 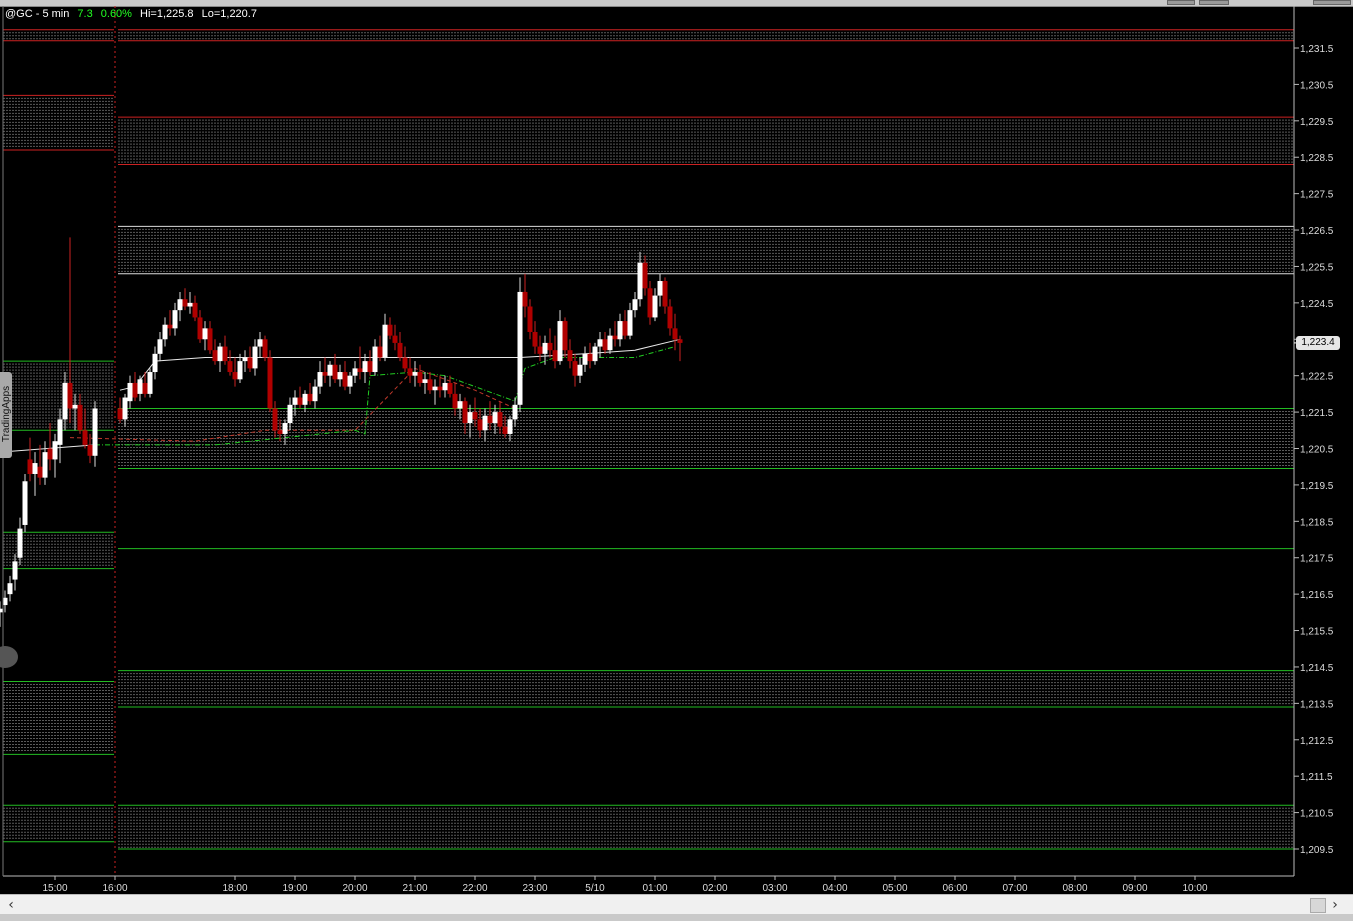 I want to click on scroll-left-arrow-icon: ‹, so click(x=11, y=905).